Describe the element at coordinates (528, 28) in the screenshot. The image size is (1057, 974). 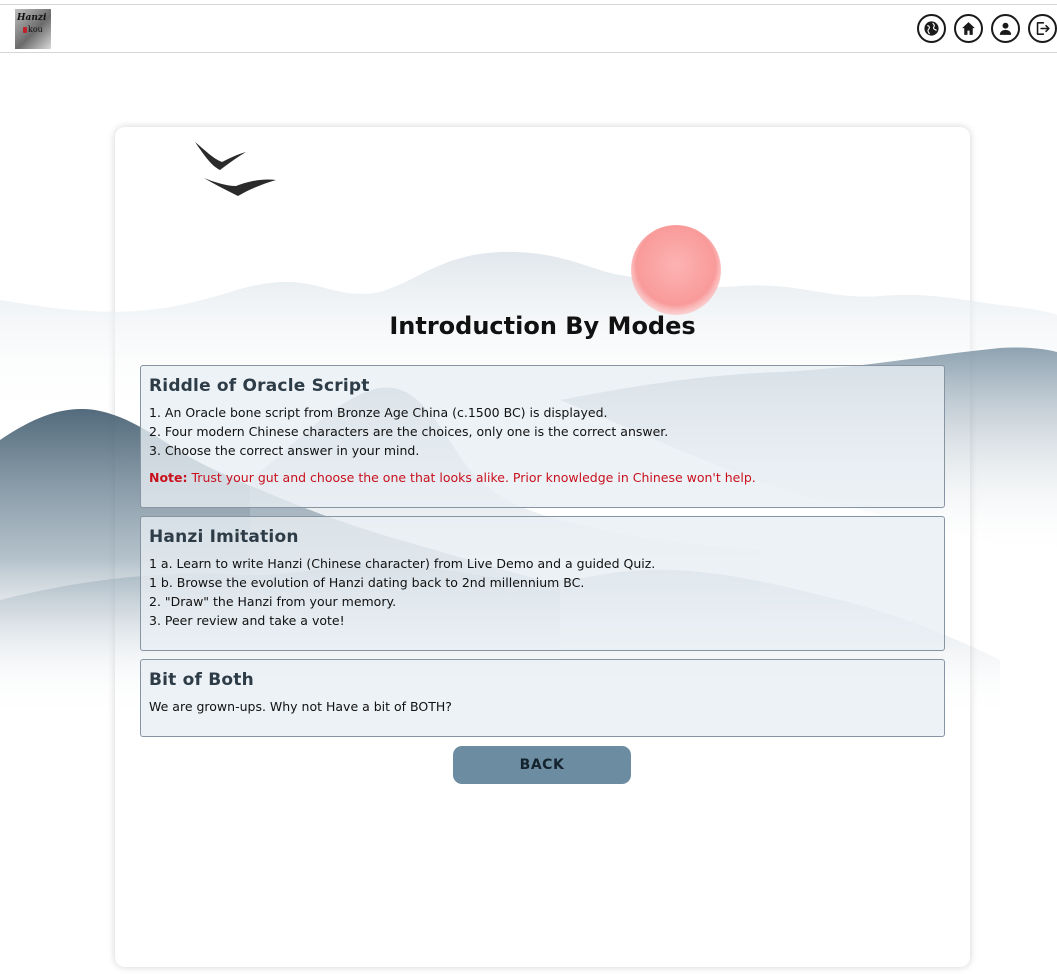
I see `top-navbar: Hanzi kou` at that location.